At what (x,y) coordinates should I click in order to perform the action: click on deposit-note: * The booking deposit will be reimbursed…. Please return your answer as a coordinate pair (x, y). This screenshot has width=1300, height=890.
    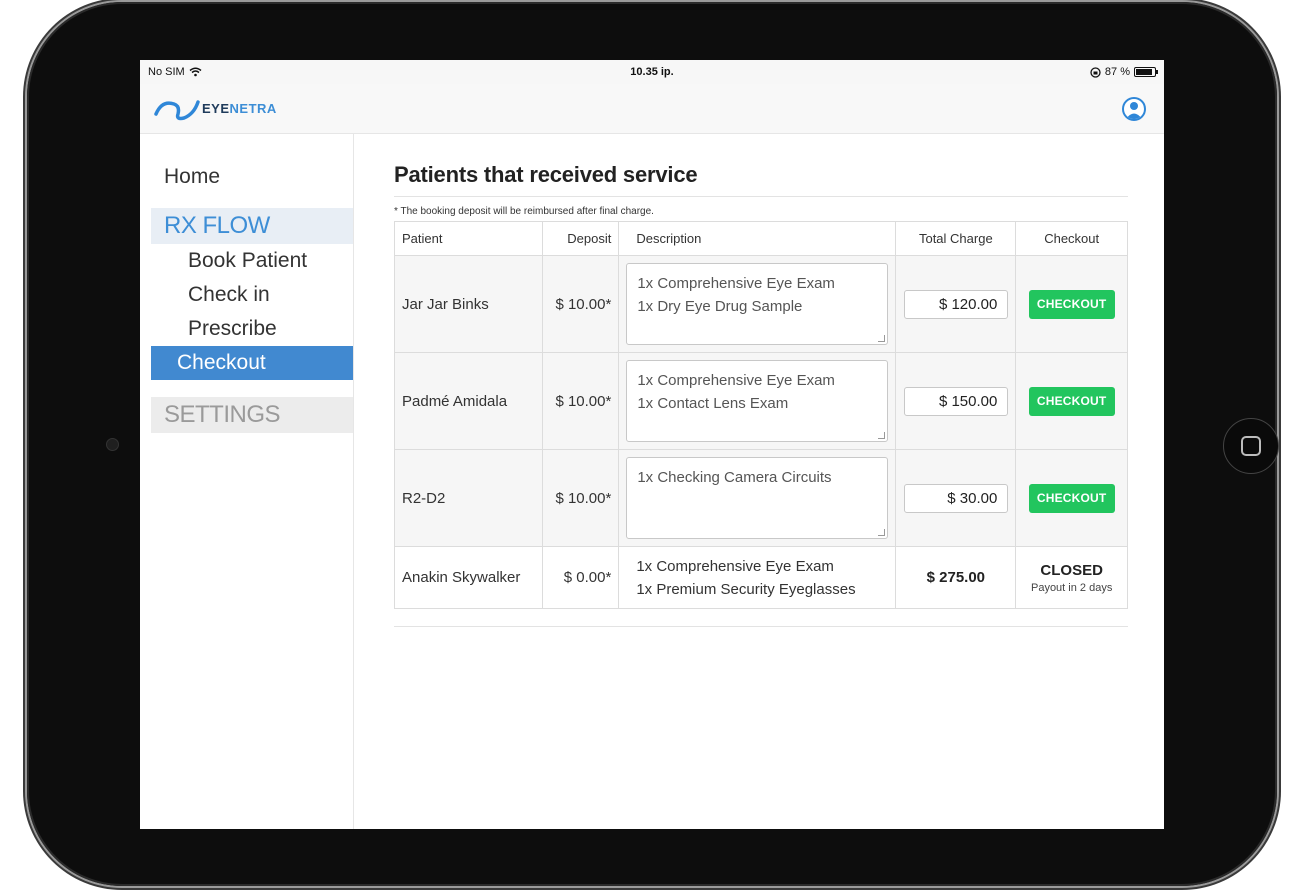
    Looking at the image, I should click on (524, 211).